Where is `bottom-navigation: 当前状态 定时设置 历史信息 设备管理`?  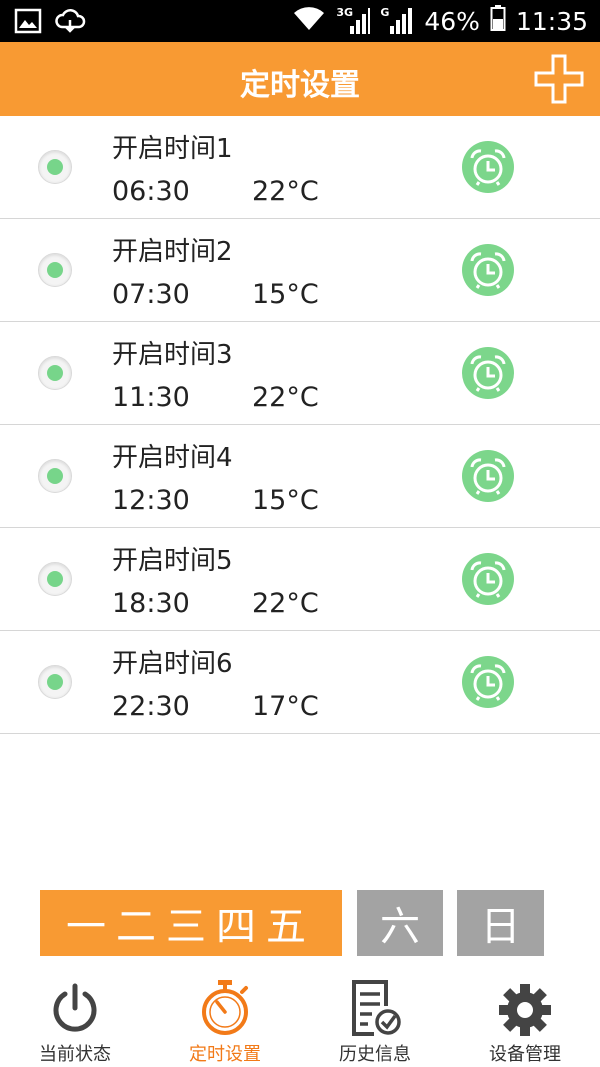 bottom-navigation: 当前状态 定时设置 历史信息 设备管理 is located at coordinates (300, 1018).